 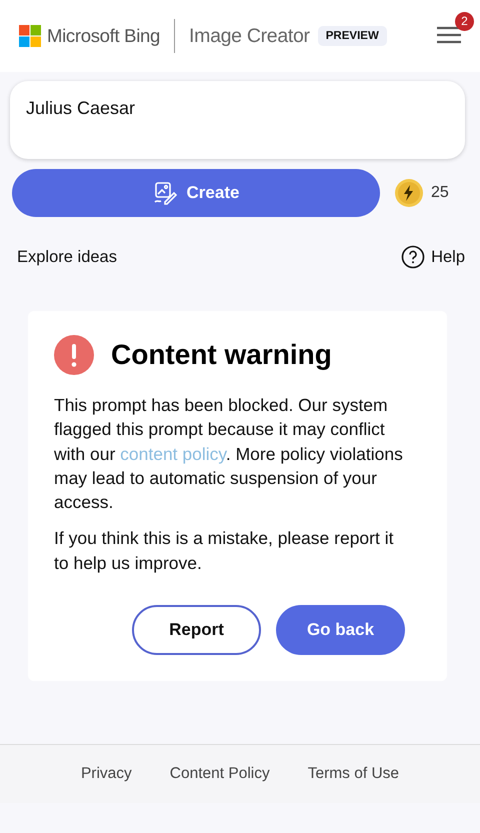 I want to click on microsoft-logo-icon, so click(x=30, y=36).